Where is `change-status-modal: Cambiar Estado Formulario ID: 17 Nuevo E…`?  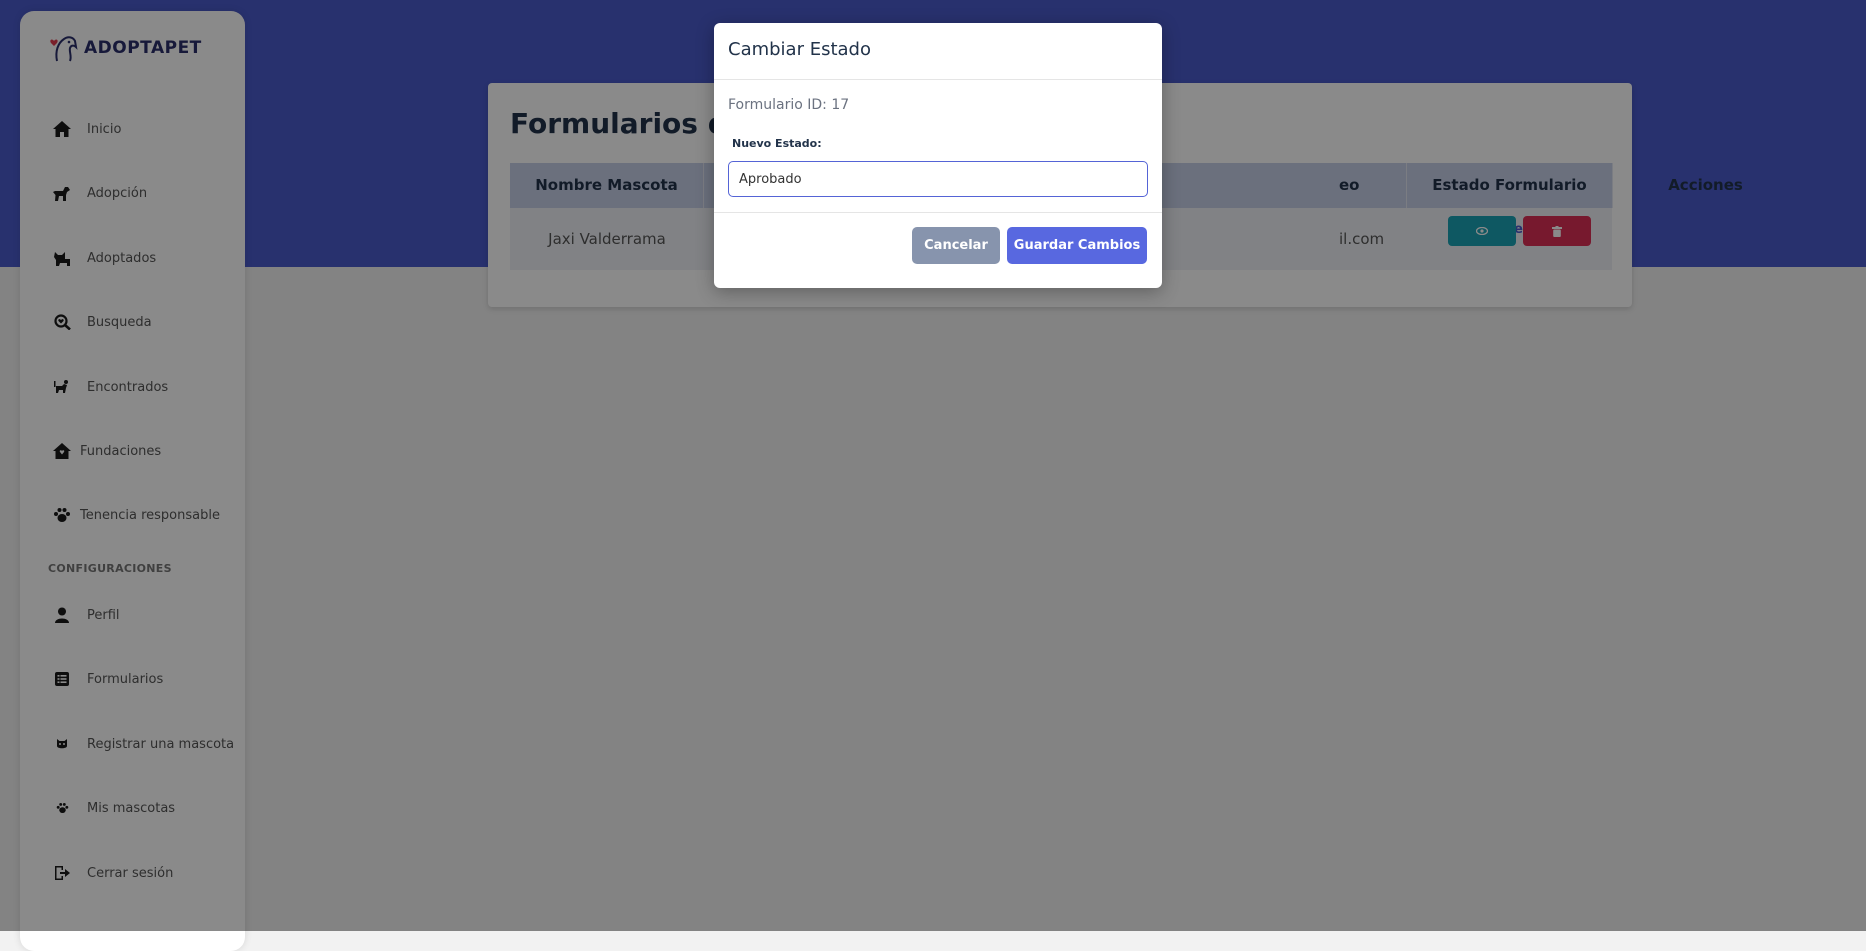
change-status-modal: Cambiar Estado Formulario ID: 17 Nuevo E… is located at coordinates (938, 155).